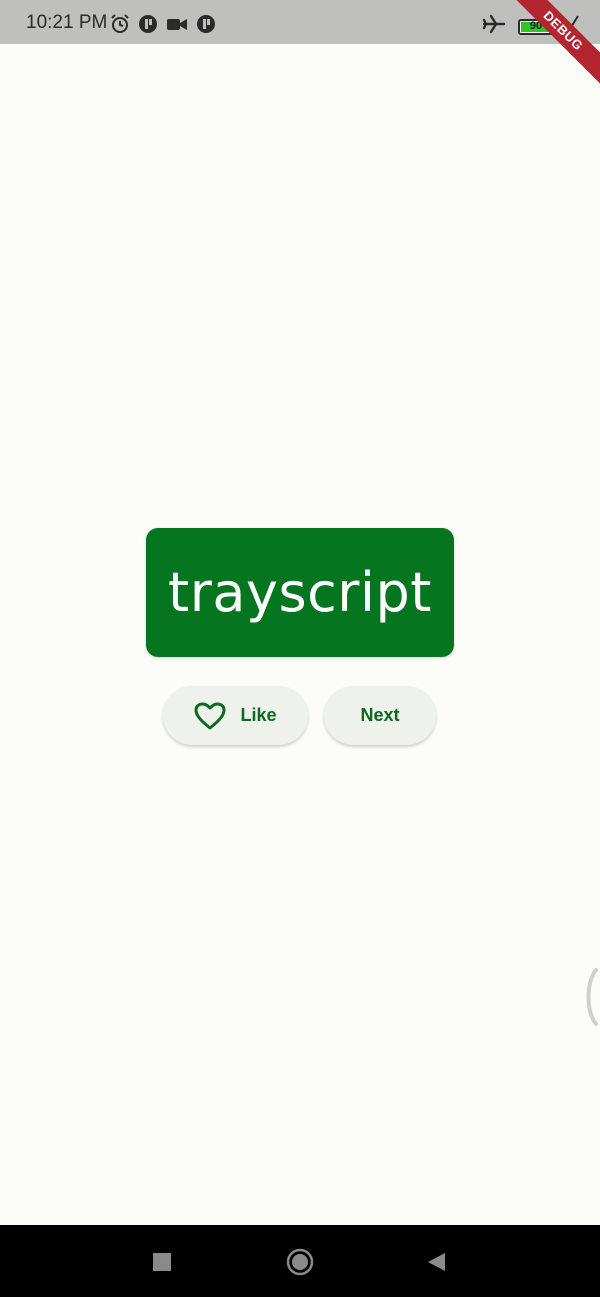  Describe the element at coordinates (494, 26) in the screenshot. I see `airplane-mode-icon` at that location.